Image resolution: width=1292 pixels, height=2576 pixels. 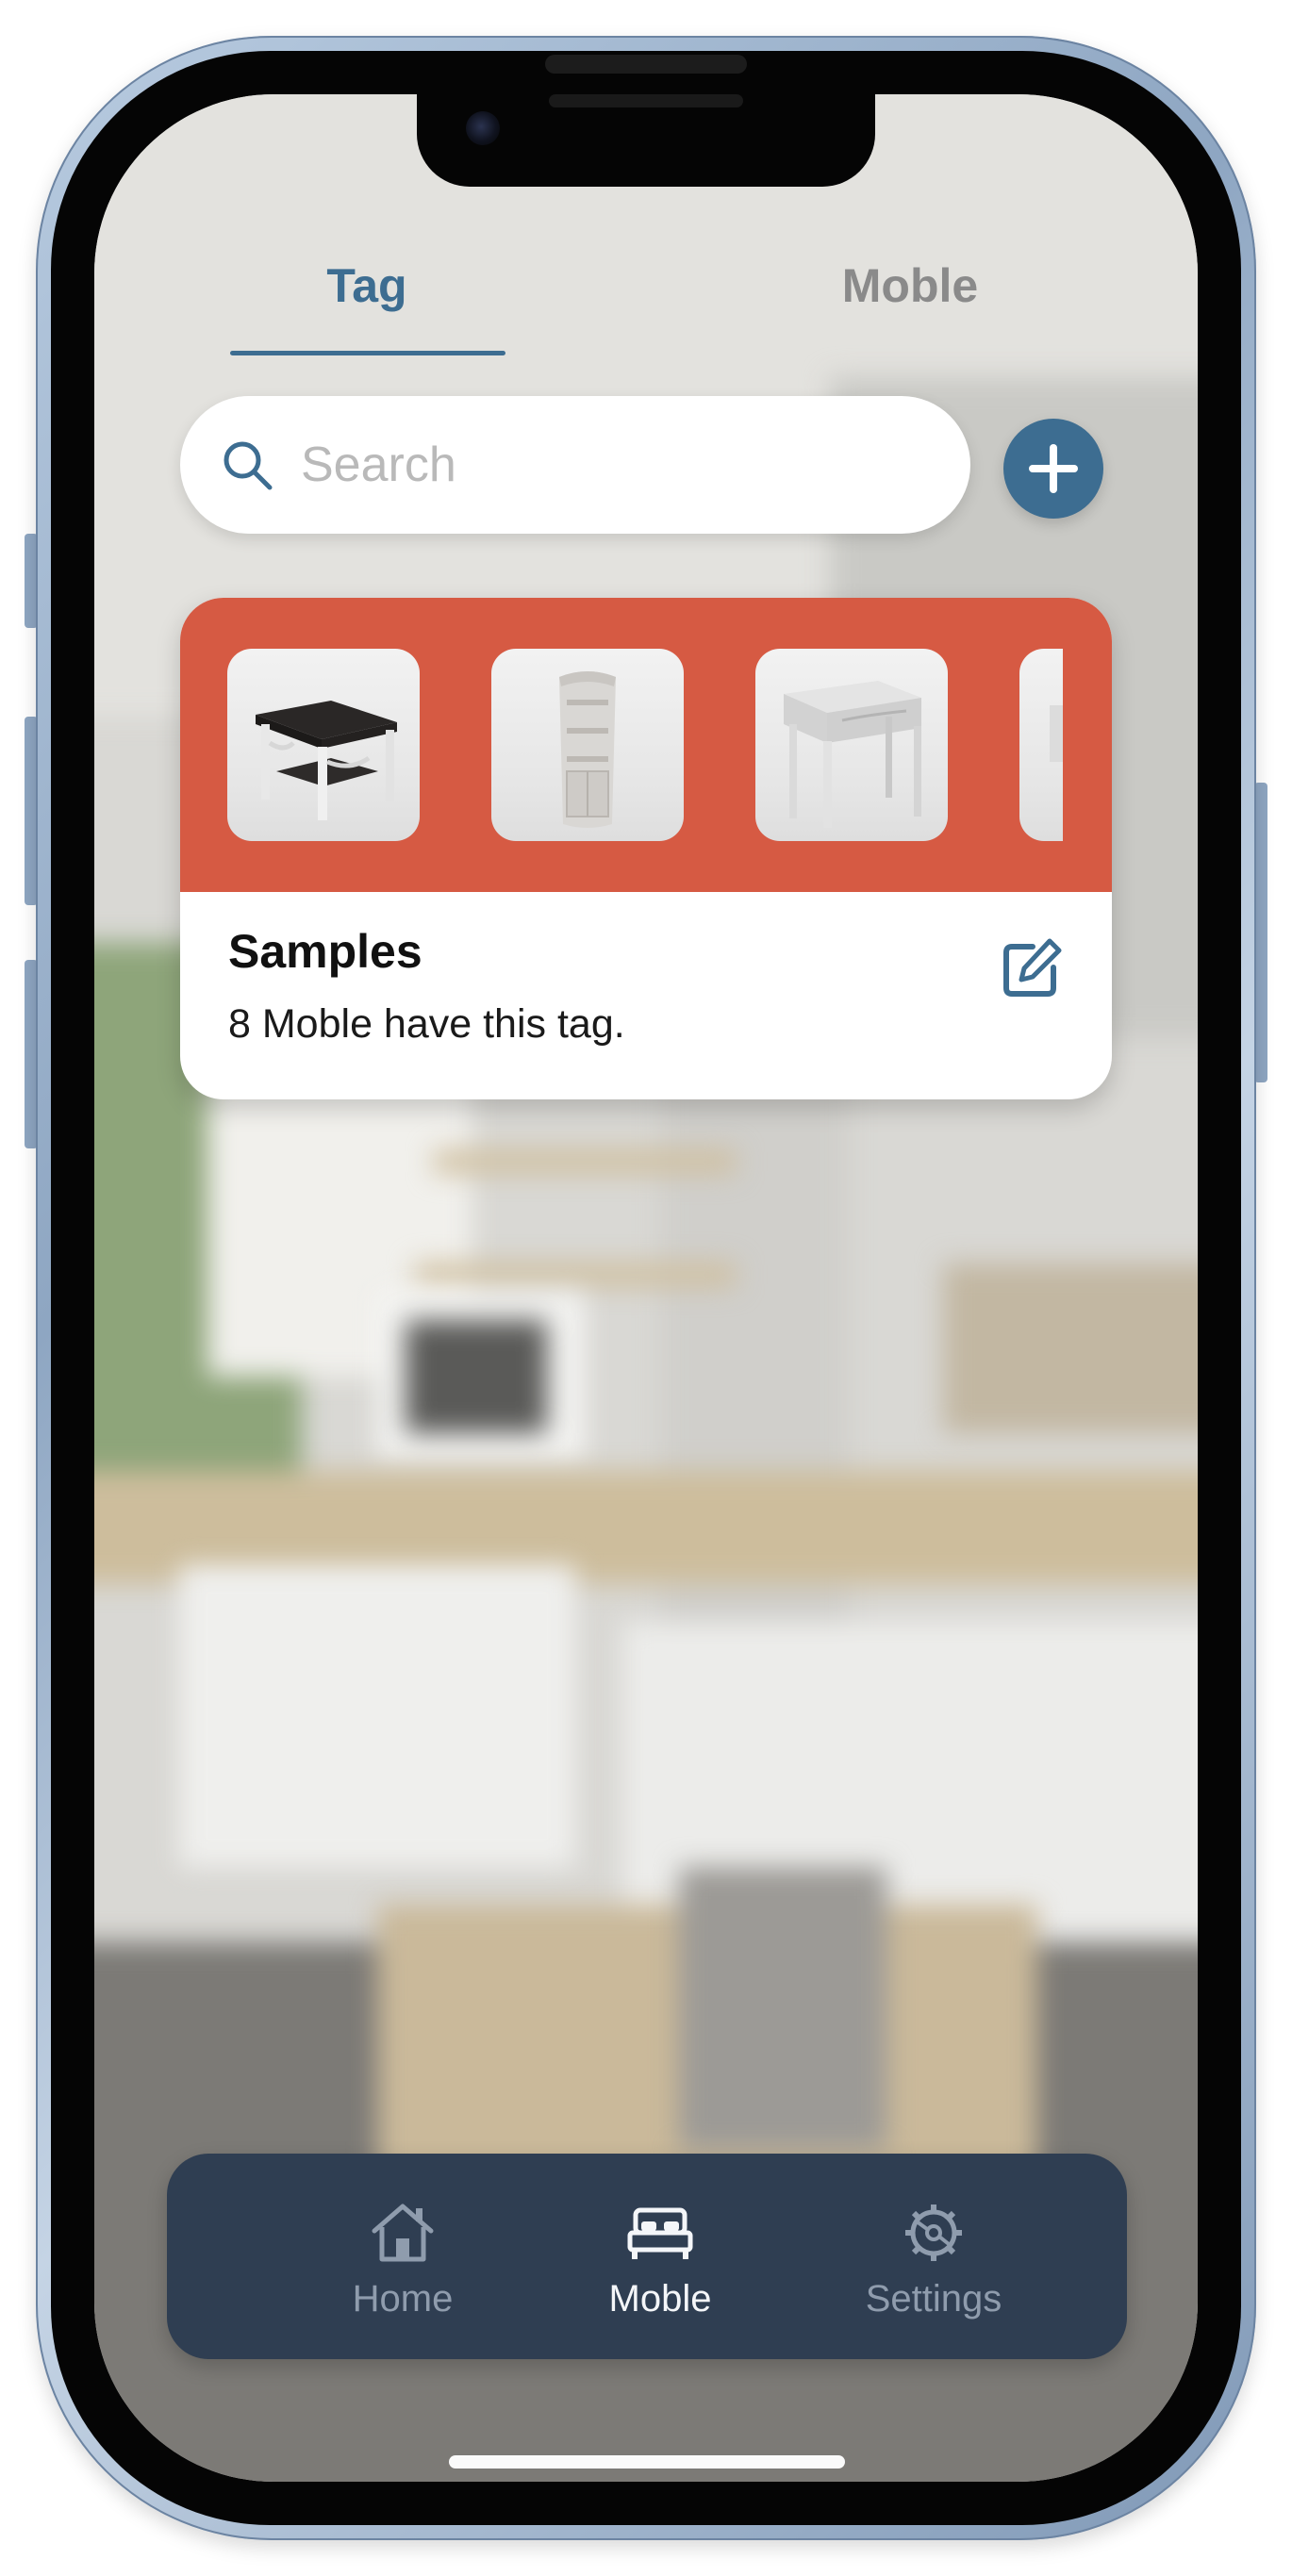 I want to click on home-icon, so click(x=403, y=2233).